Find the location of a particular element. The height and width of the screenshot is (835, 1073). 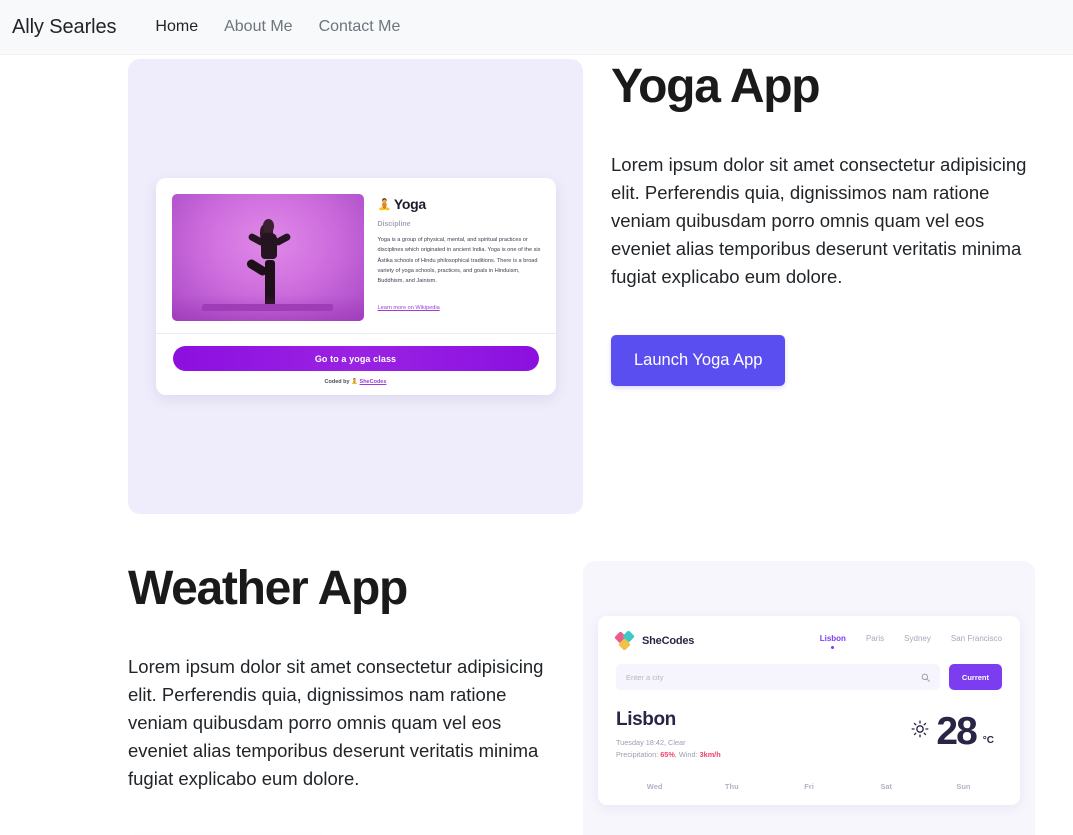

forecast-day: Thu is located at coordinates (731, 786).